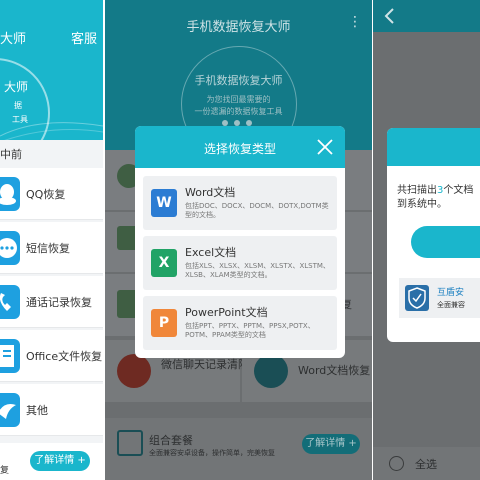 Image resolution: width=480 pixels, height=480 pixels. I want to click on close-icon, so click(325, 147).